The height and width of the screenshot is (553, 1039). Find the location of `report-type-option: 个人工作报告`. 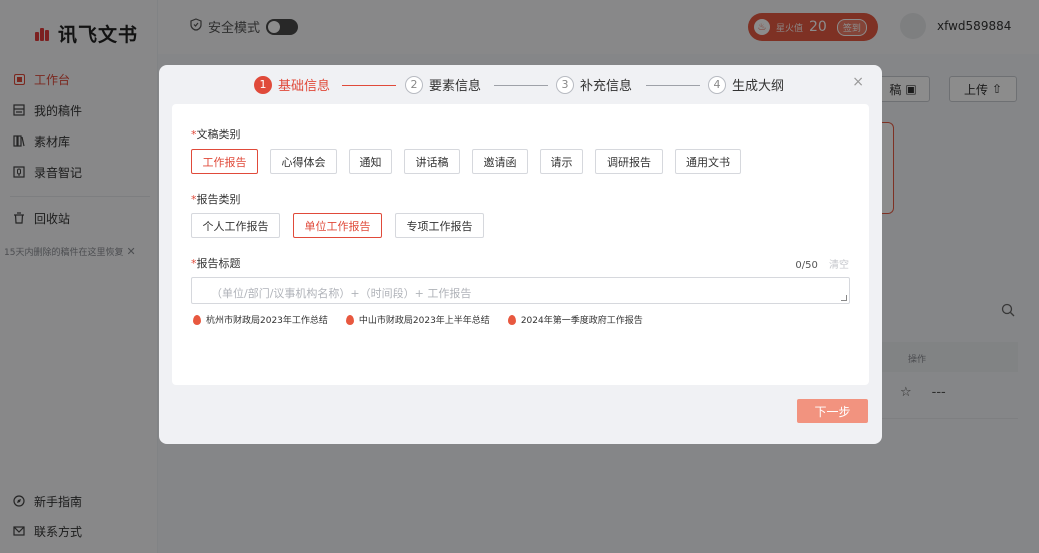

report-type-option: 个人工作报告 is located at coordinates (235, 225).